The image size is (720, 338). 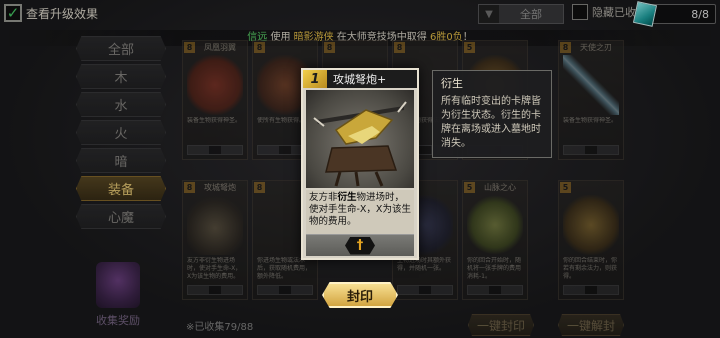 I want to click on card-detail-name: 攻城弩炮+, so click(x=360, y=79).